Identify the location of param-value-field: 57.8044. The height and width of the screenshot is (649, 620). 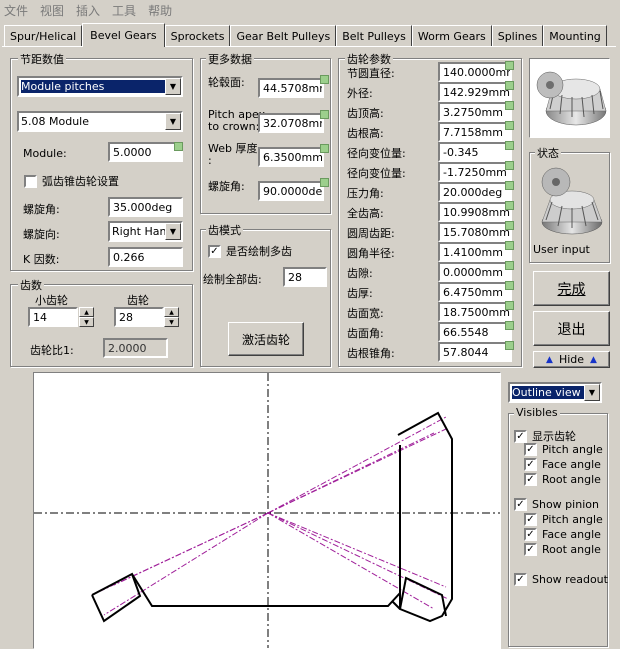
(475, 352).